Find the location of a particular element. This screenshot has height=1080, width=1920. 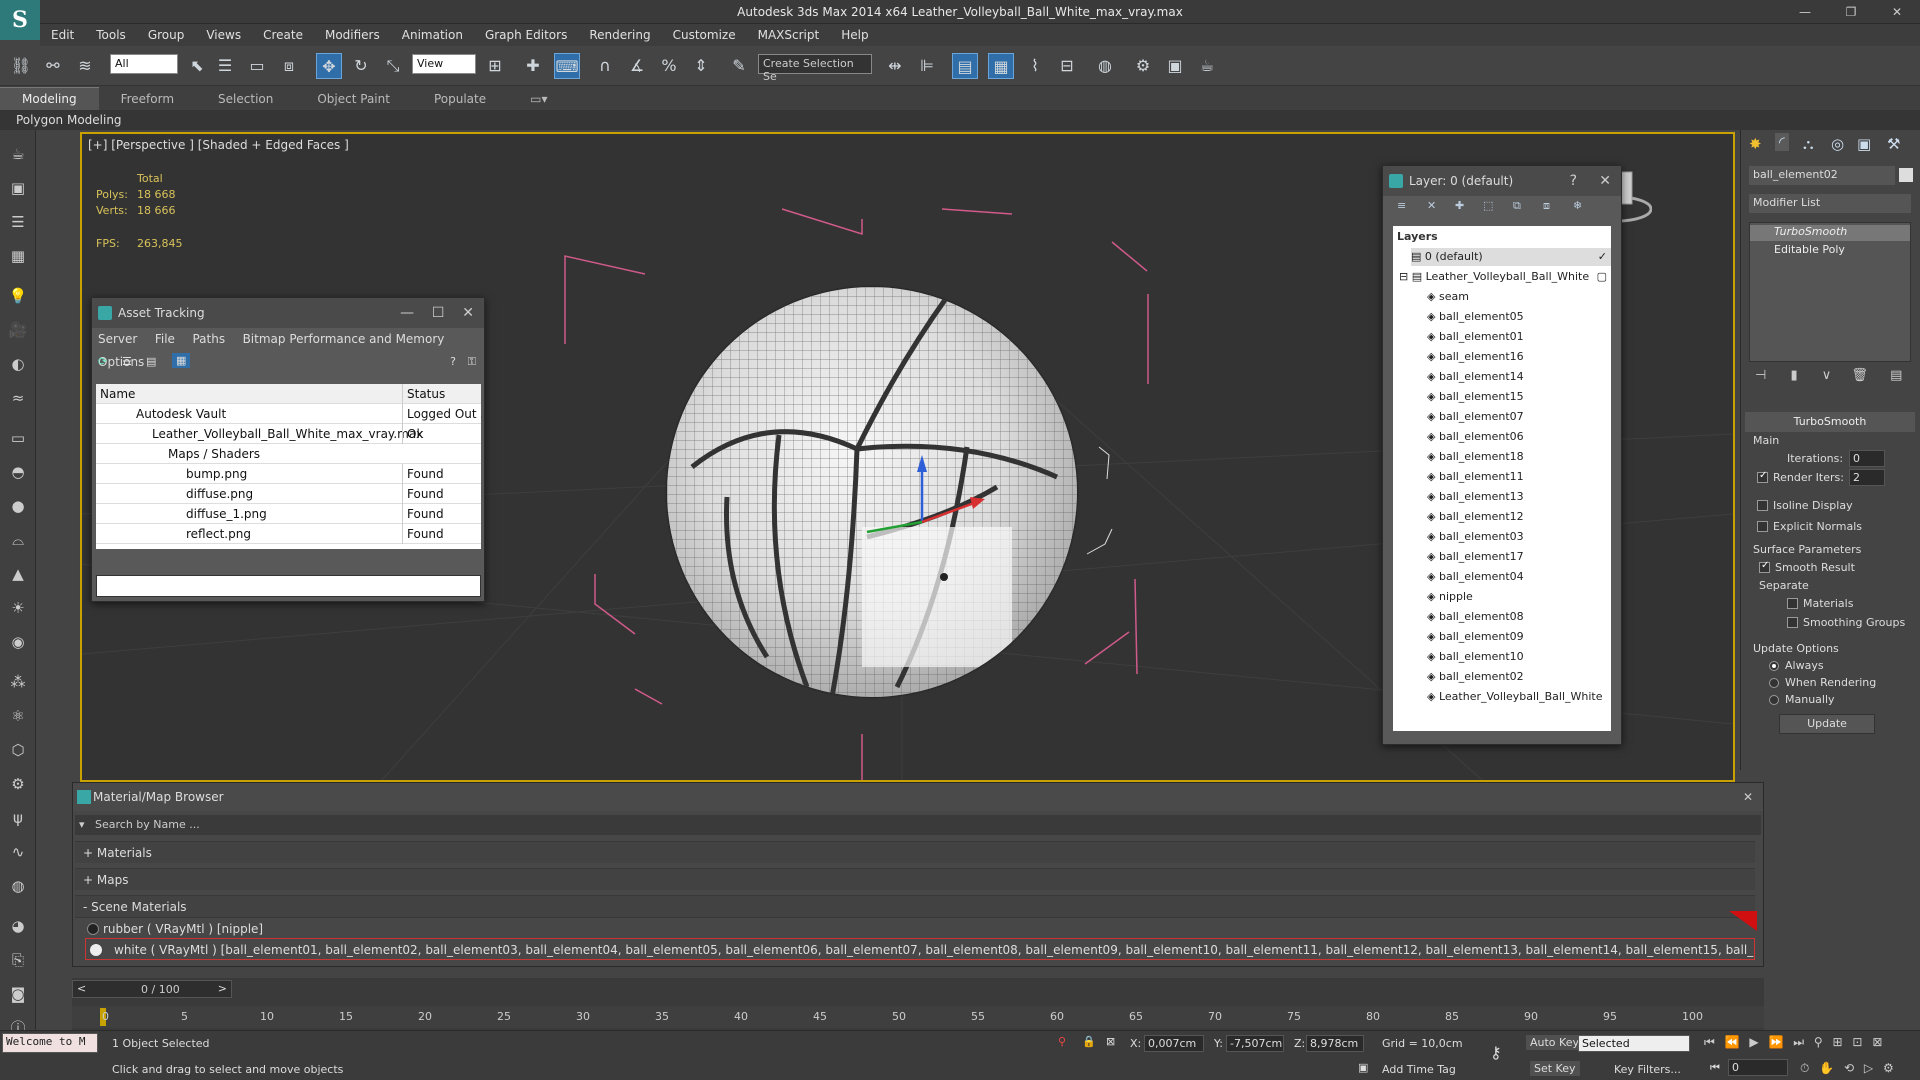

curve-editor-icon: ⌇ is located at coordinates (1035, 66).